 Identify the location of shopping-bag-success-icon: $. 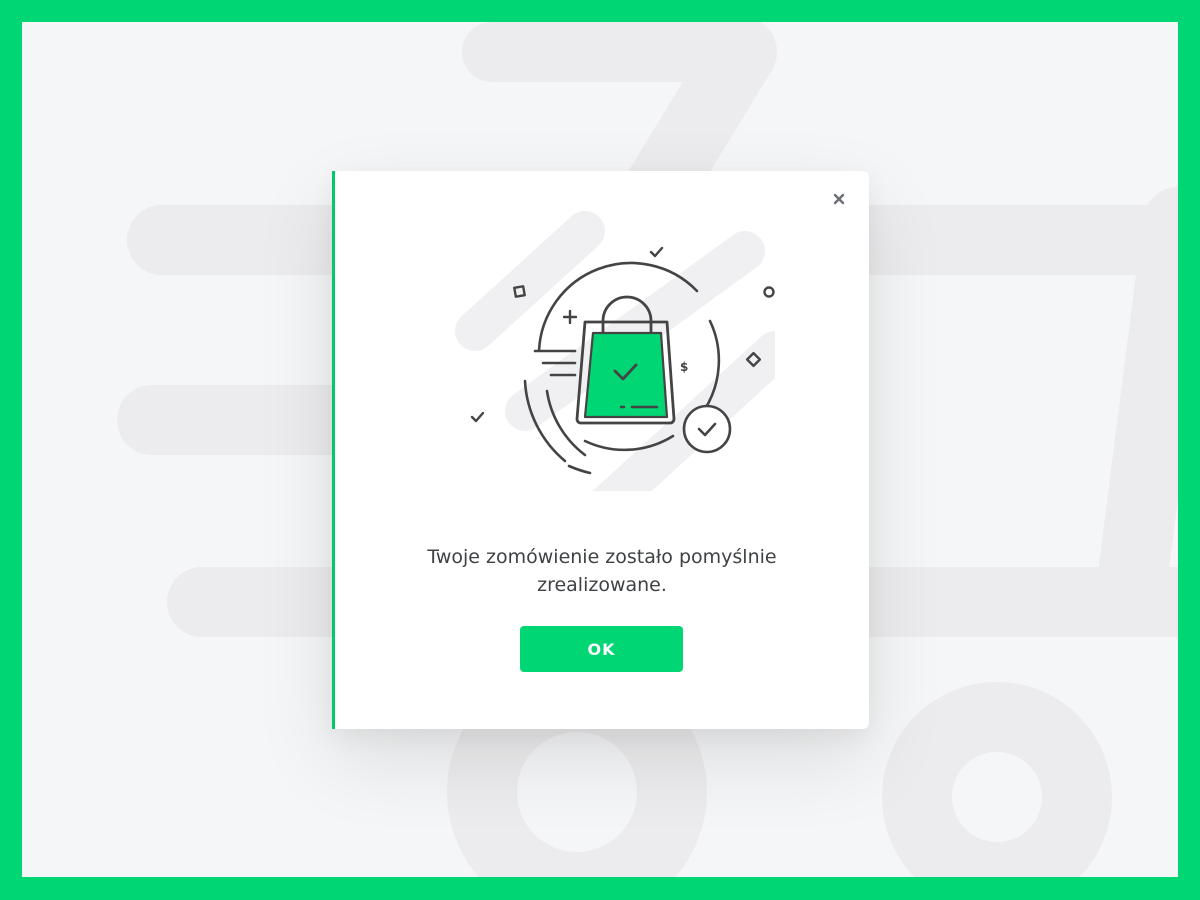
(615, 351).